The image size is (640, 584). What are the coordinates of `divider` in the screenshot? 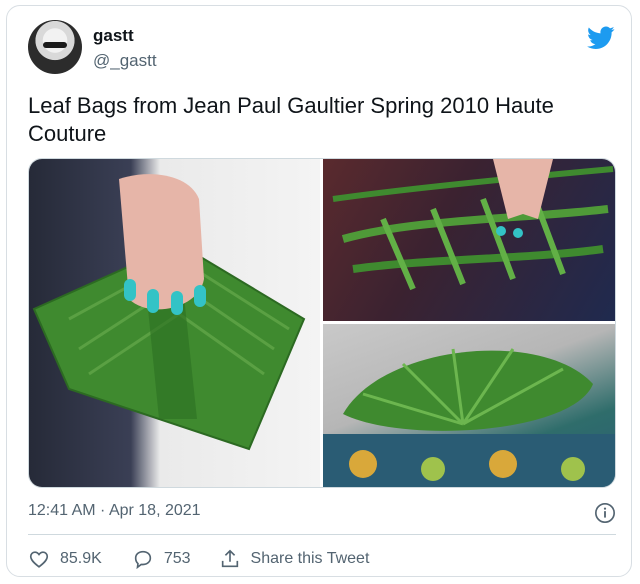 It's located at (322, 534).